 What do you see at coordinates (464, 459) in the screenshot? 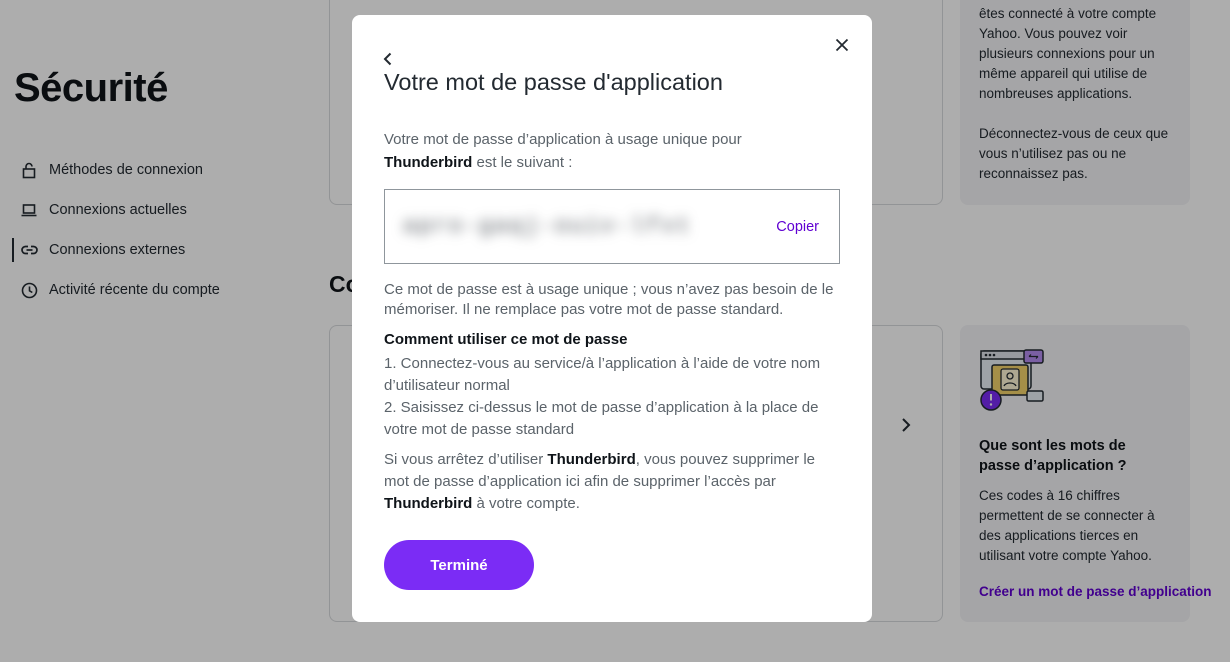
I see `usage-text: Si vous arrêtez d’utiliser` at bounding box center [464, 459].